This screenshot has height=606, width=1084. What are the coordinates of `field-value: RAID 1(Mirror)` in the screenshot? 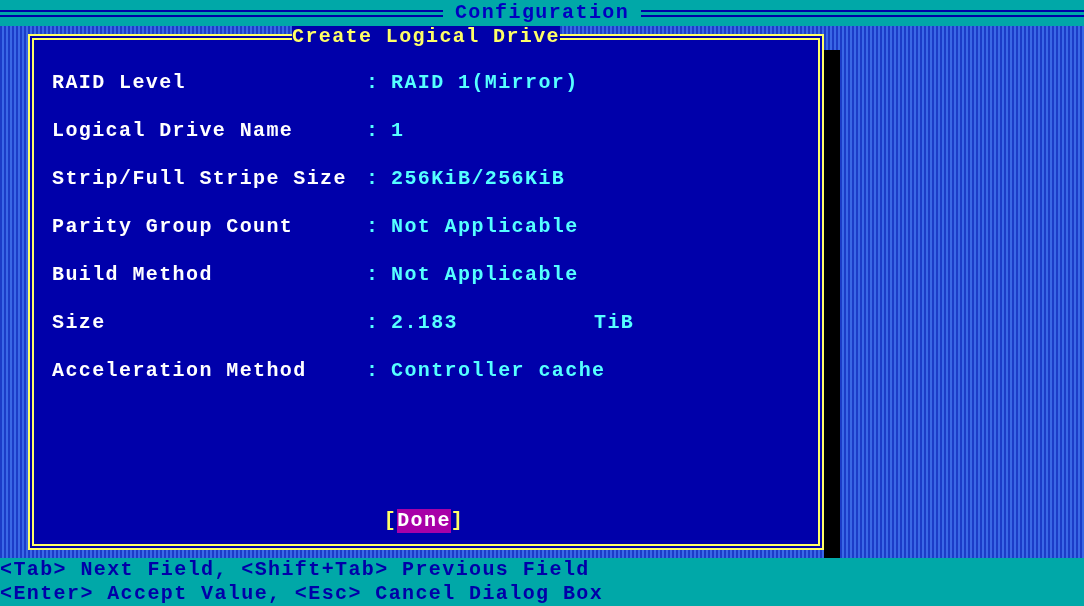 It's located at (485, 83).